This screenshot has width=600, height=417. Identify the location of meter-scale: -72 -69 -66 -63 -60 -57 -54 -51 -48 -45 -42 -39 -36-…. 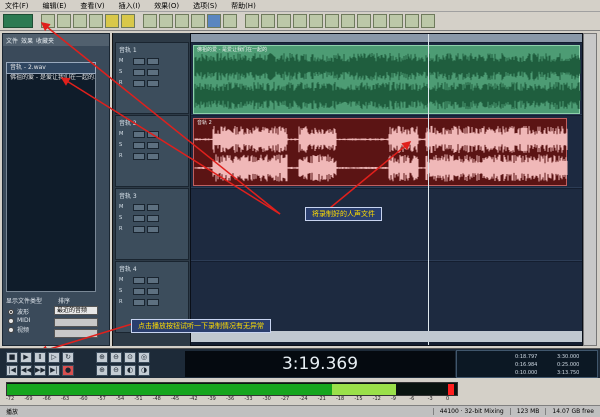
(232, 400).